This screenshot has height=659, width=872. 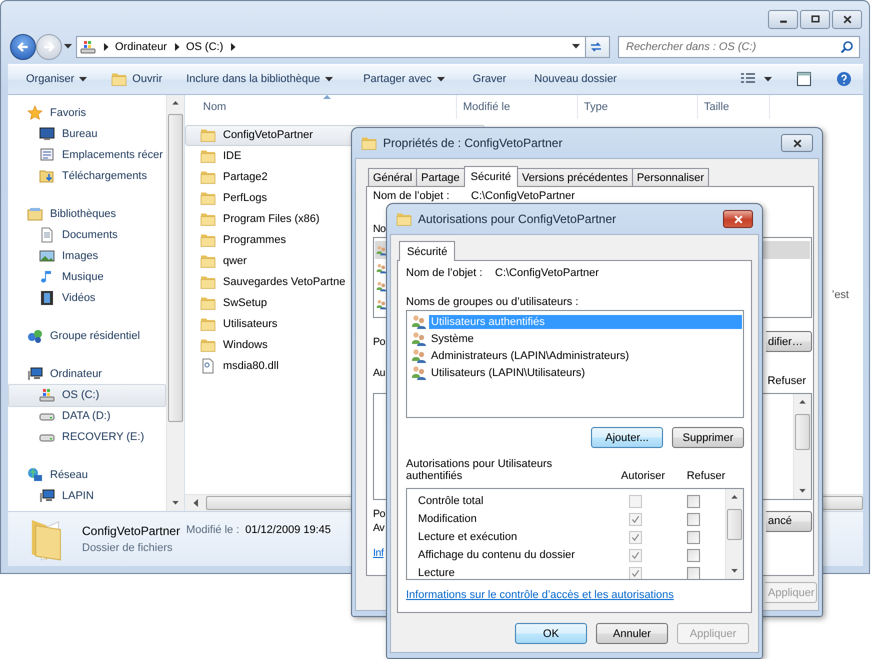 I want to click on item-name: ConfigVetoPartner, so click(x=131, y=531).